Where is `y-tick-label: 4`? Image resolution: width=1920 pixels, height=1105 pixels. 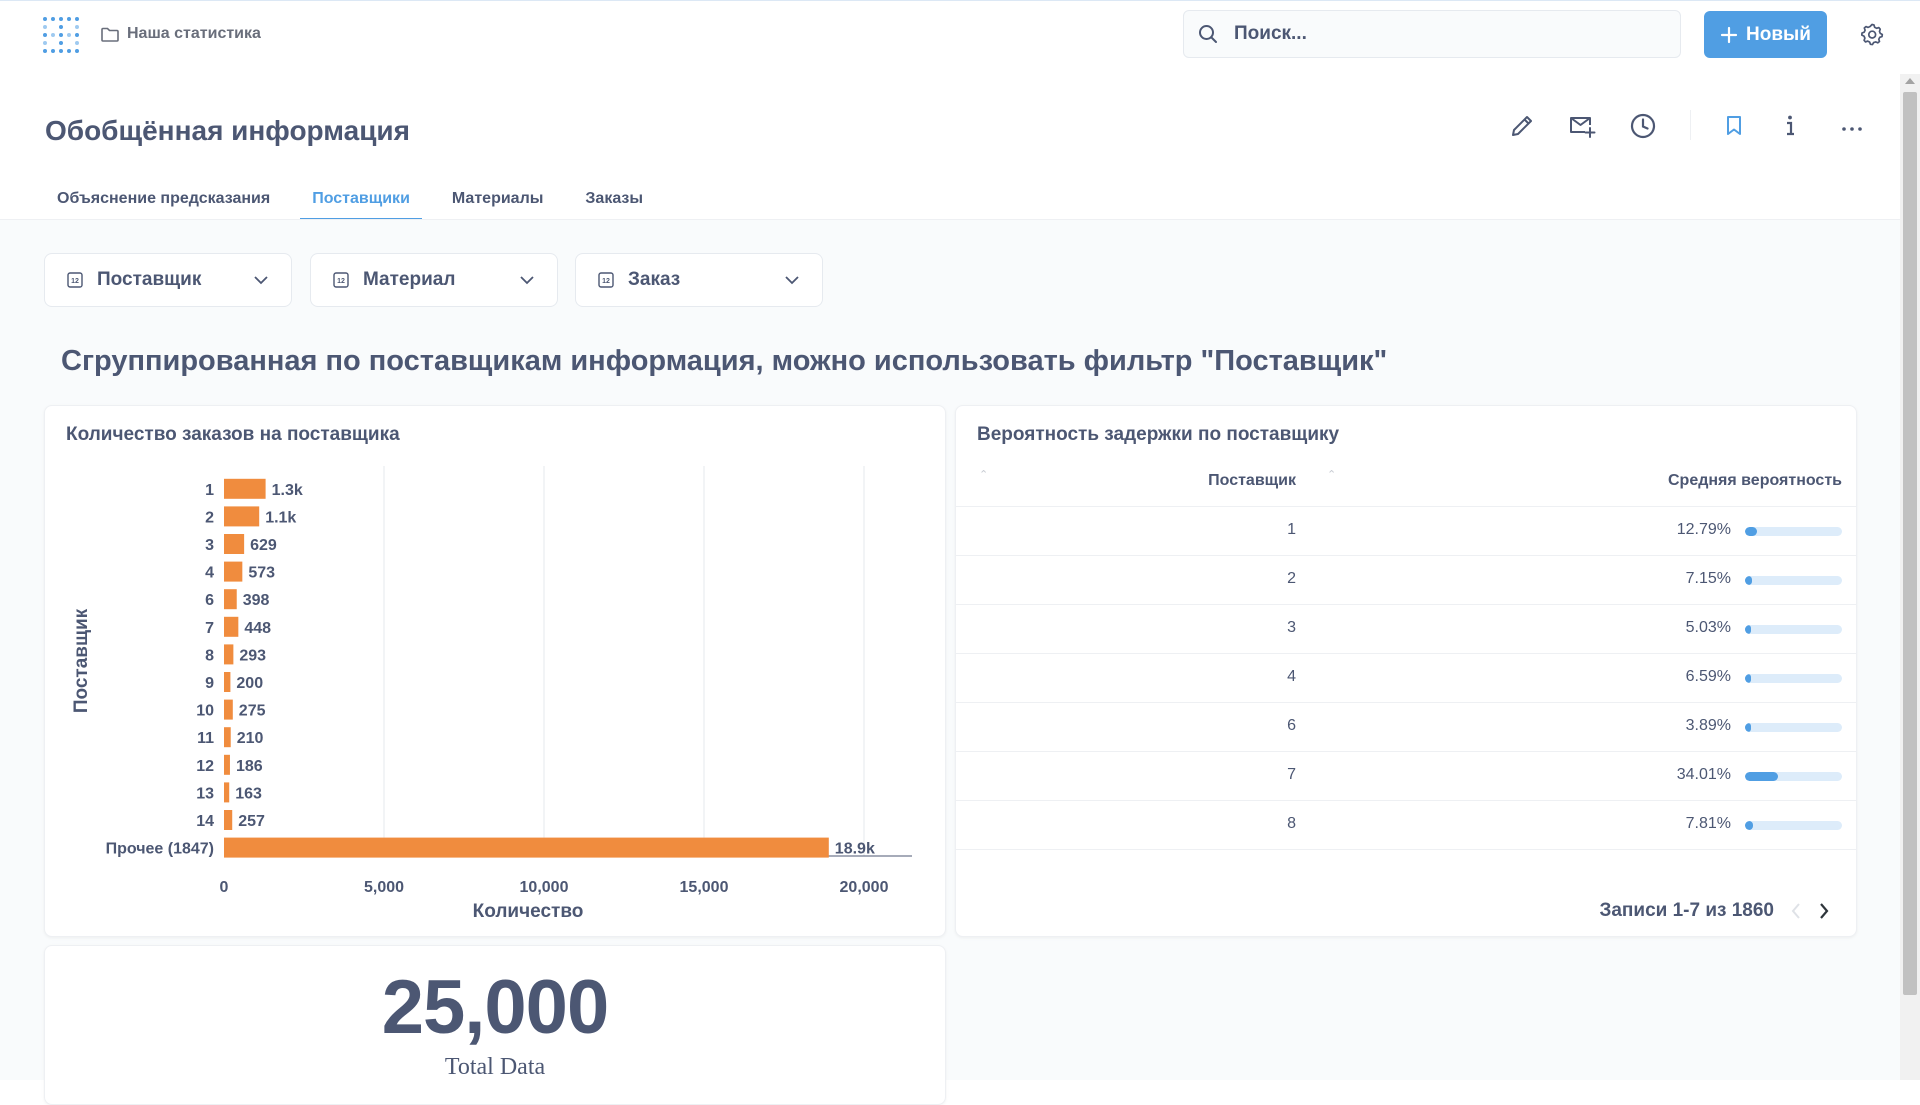
y-tick-label: 4 is located at coordinates (209, 573).